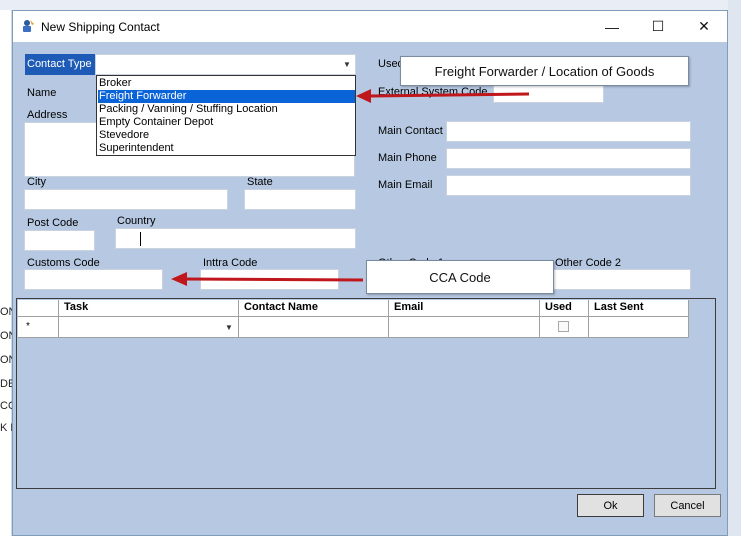 The height and width of the screenshot is (536, 741). I want to click on chevron-down-icon: ▼, so click(229, 327).